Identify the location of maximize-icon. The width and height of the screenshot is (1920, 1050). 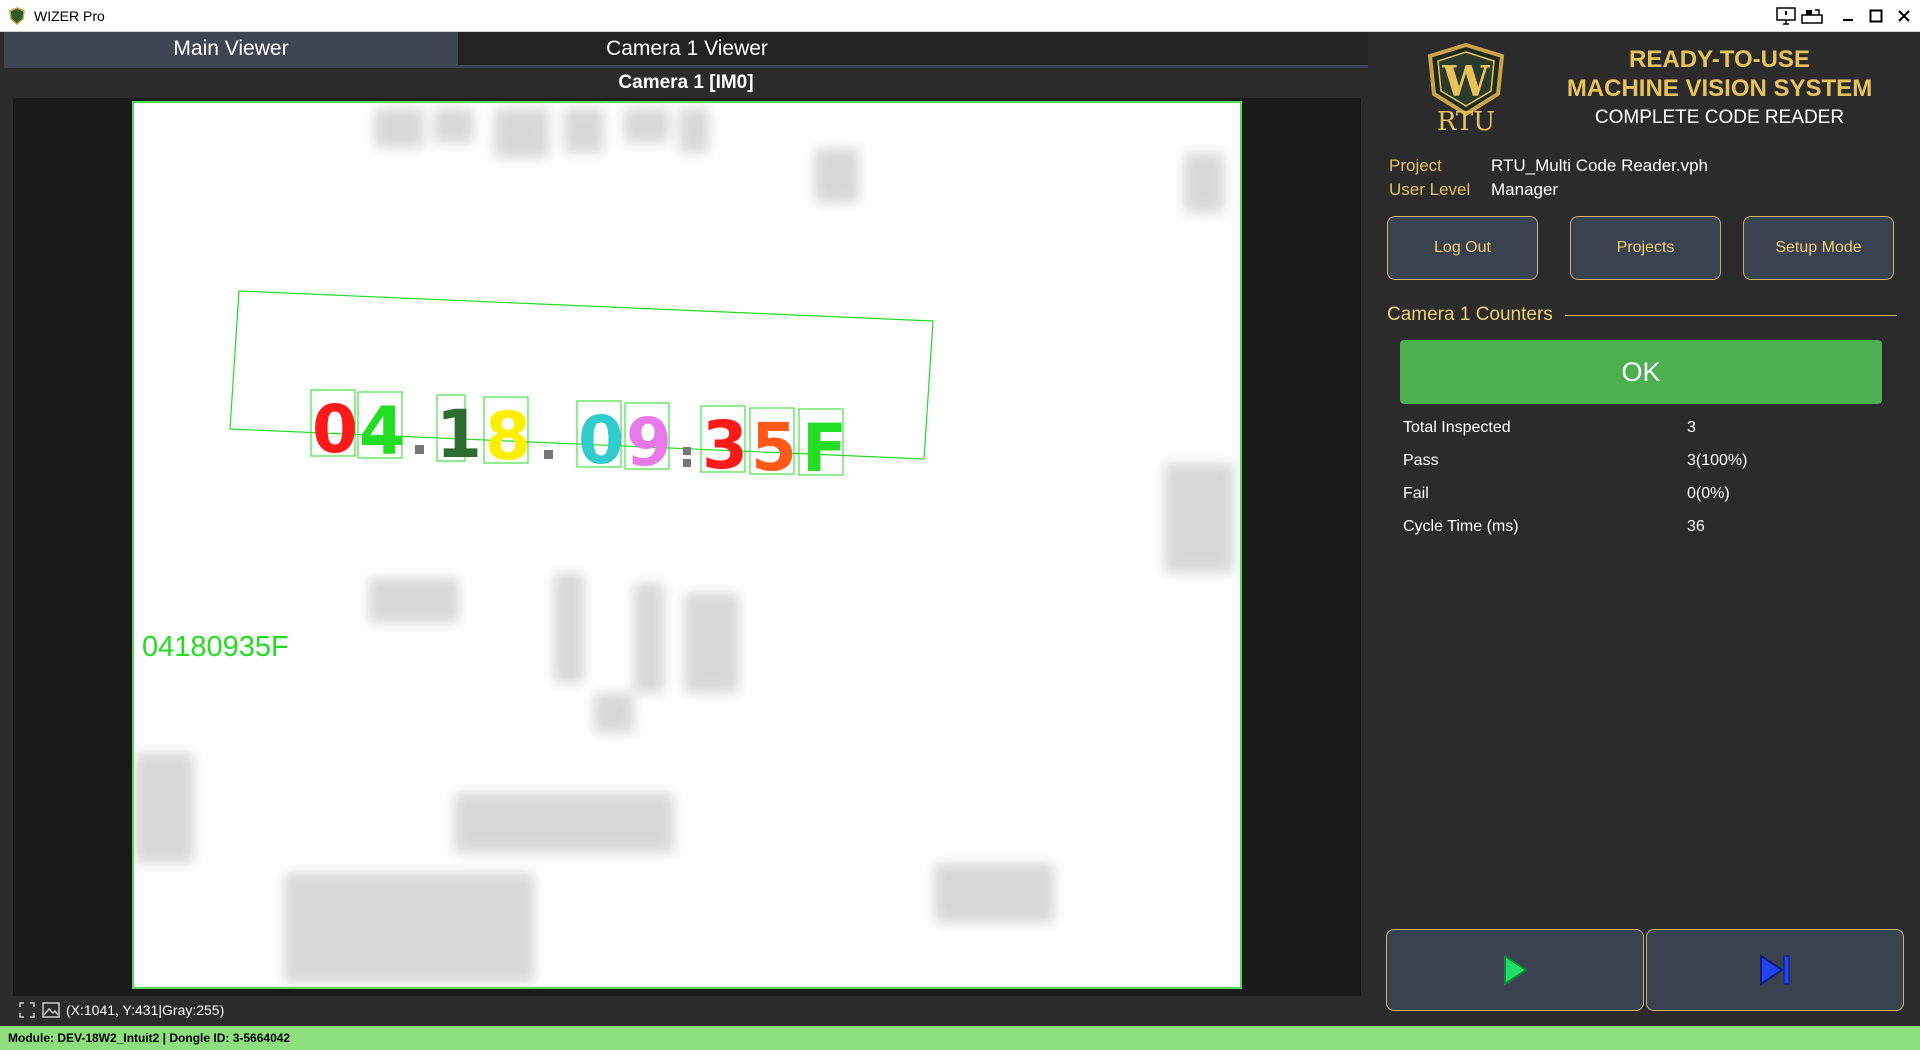
(1876, 16).